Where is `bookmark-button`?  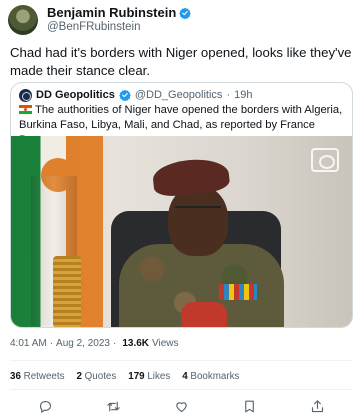
bookmark-button is located at coordinates (249, 406).